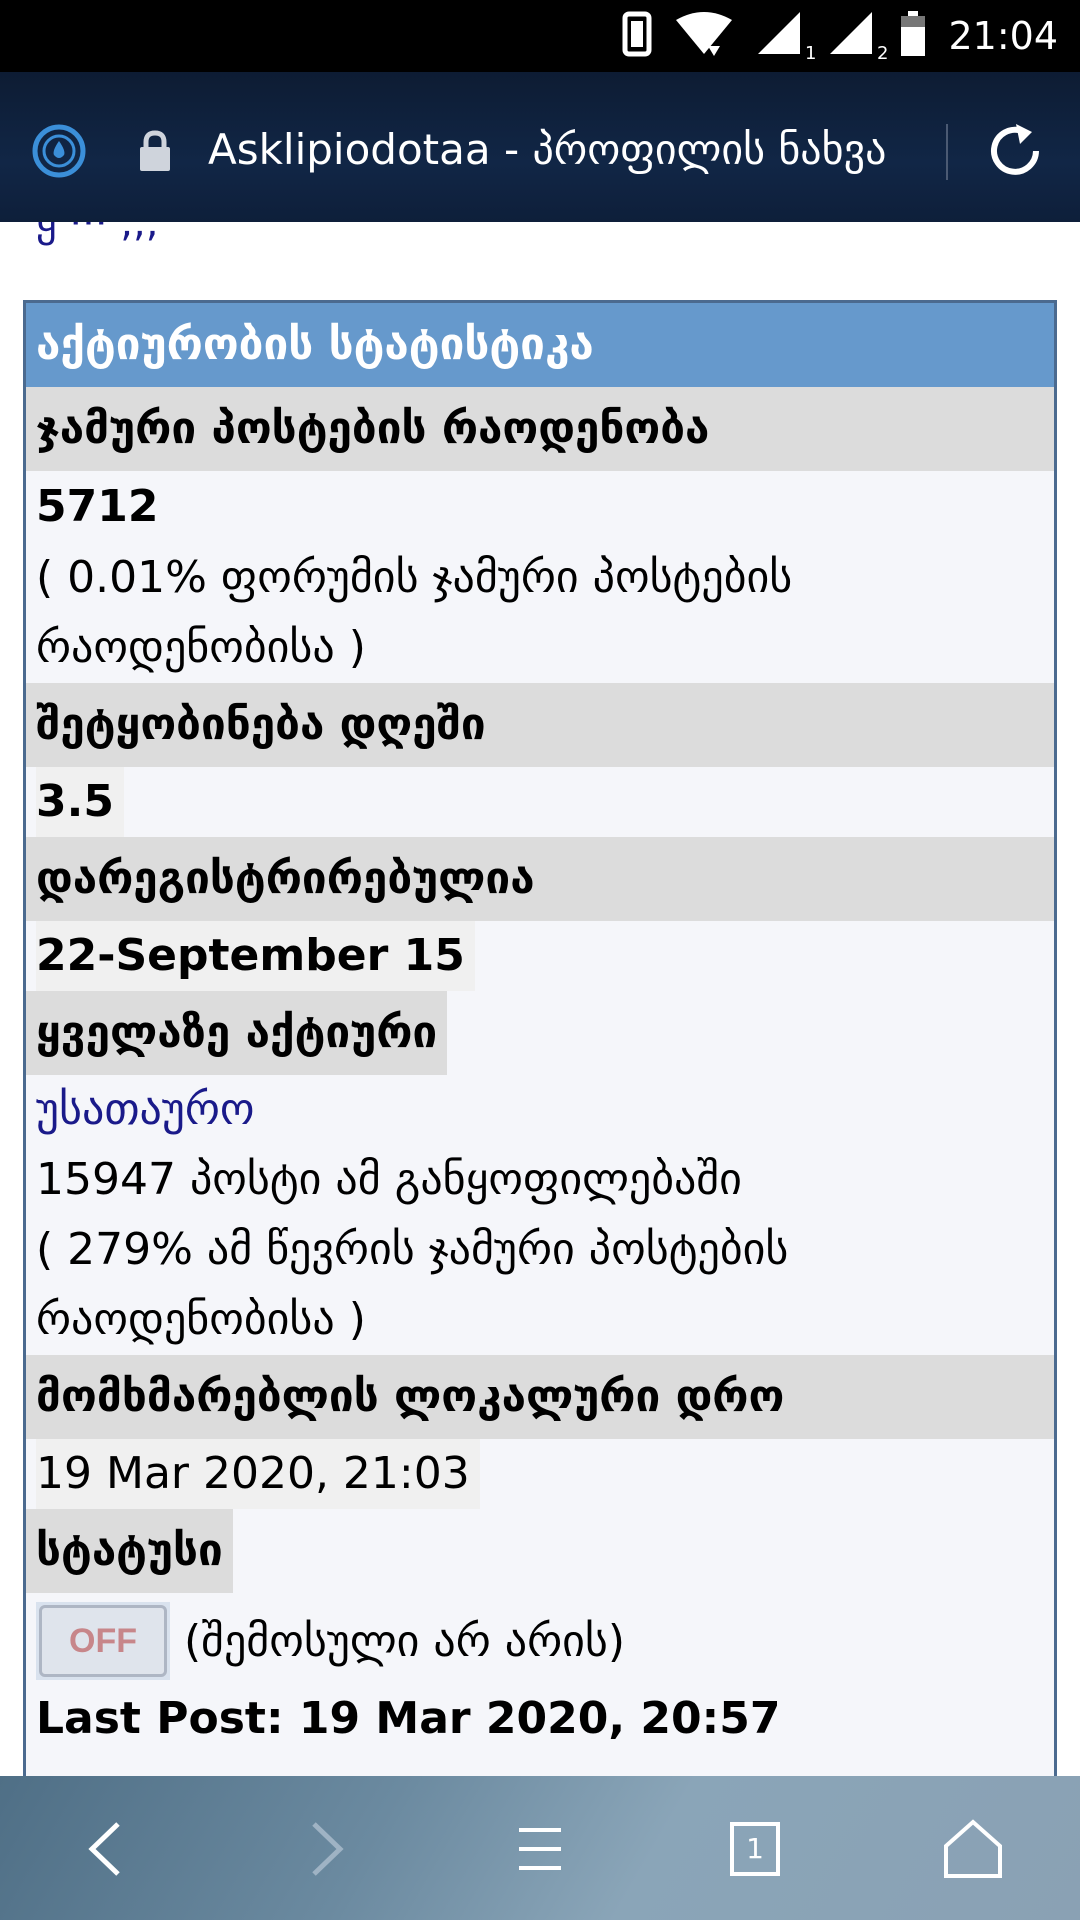 The height and width of the screenshot is (1920, 1080). I want to click on panel-header: აქტიურობის სტატისტიკა, so click(540, 345).